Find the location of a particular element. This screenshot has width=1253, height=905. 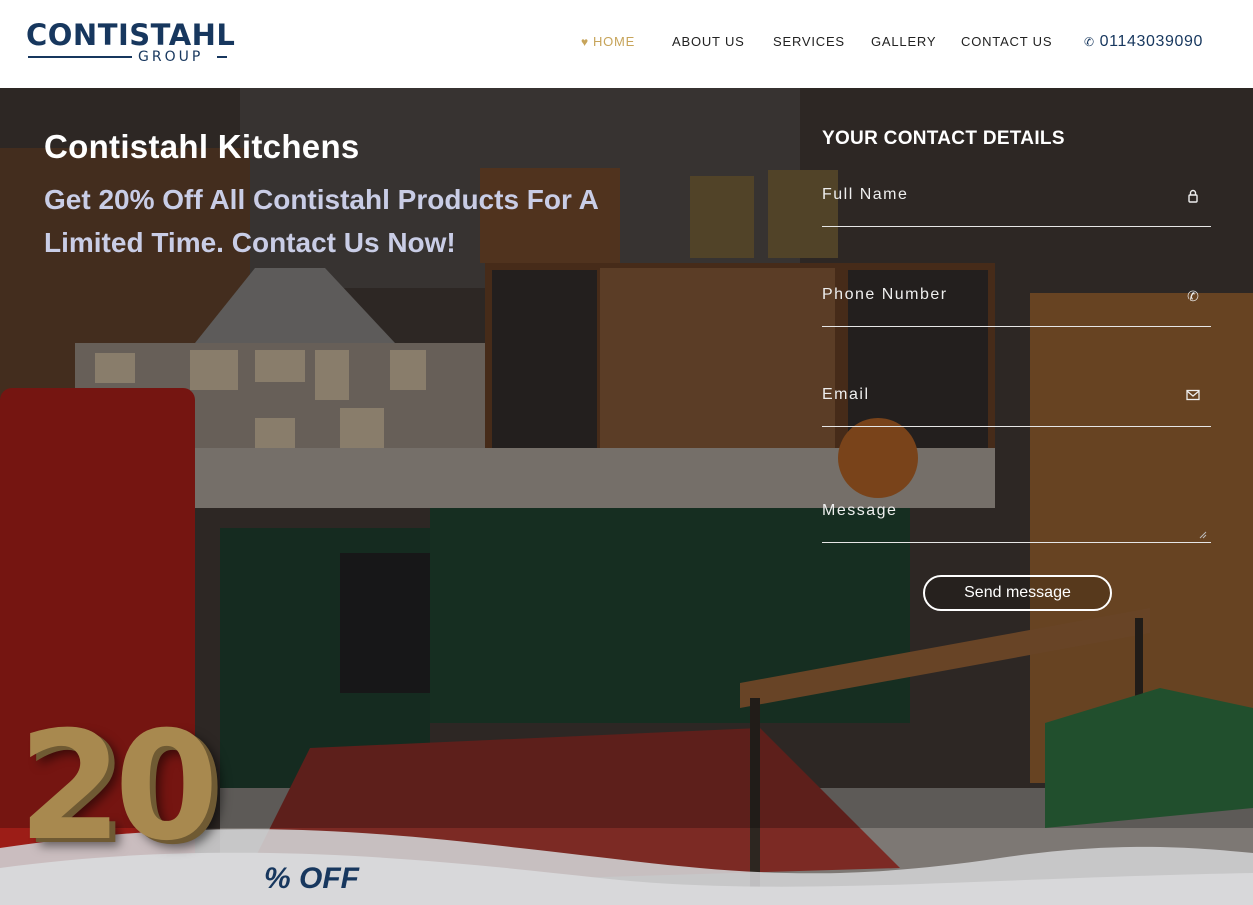

nav-contact-us: CONTACT US is located at coordinates (1006, 42).